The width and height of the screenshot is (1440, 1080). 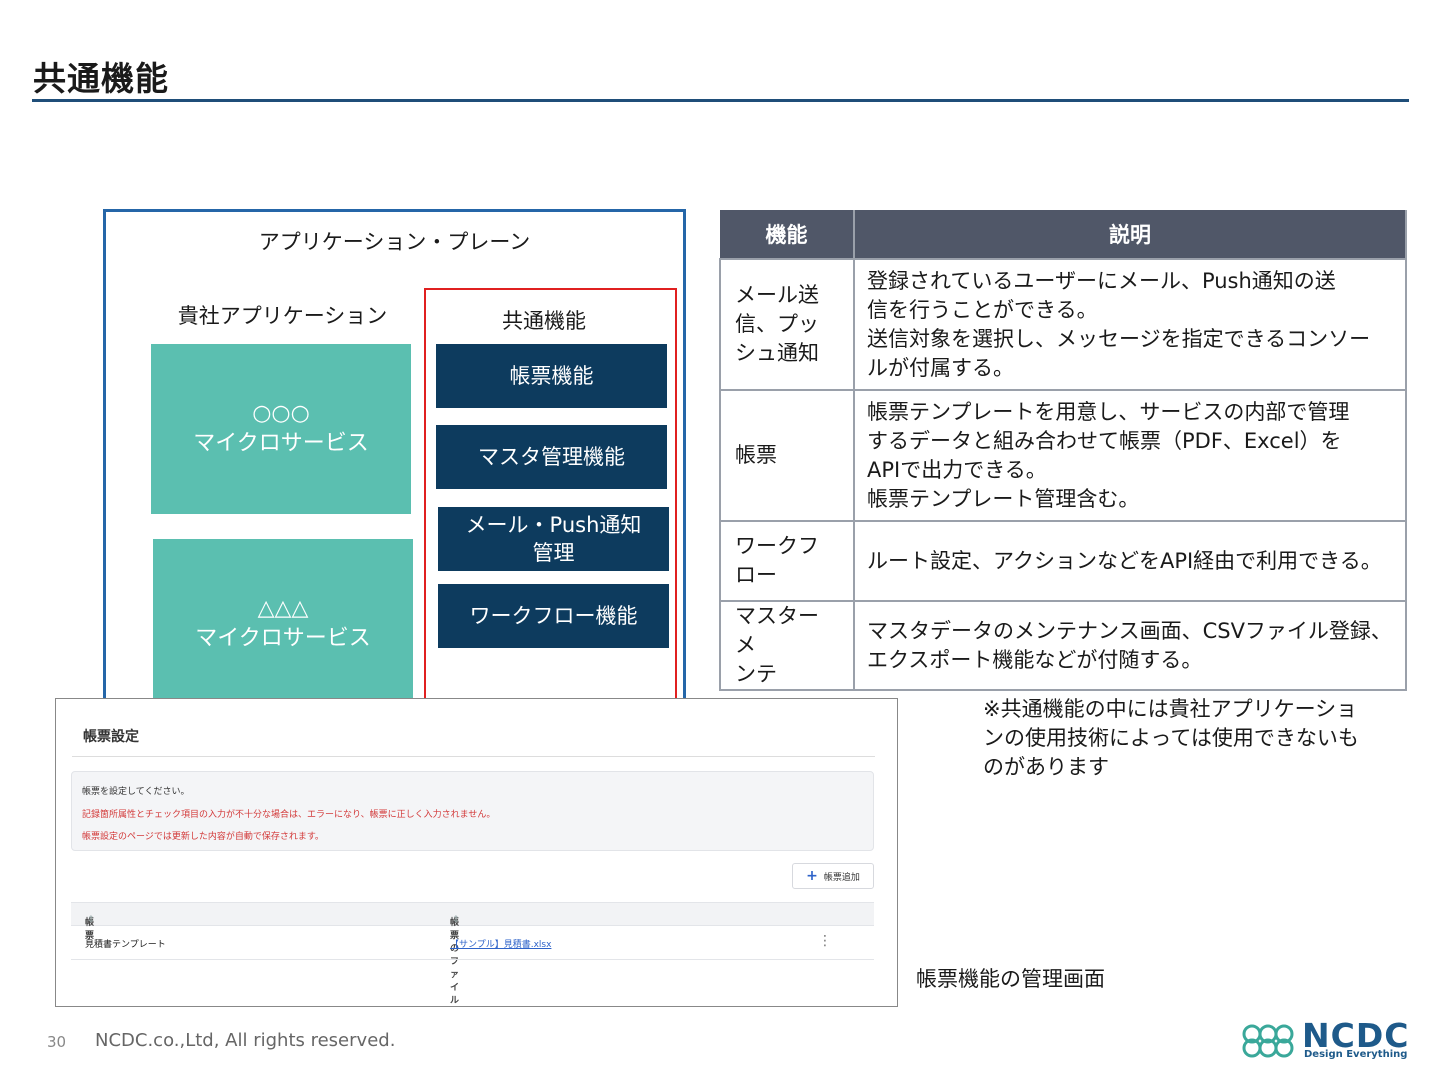 I want to click on microservice-box-2: △△△ マイクロサービス, so click(x=283, y=624).